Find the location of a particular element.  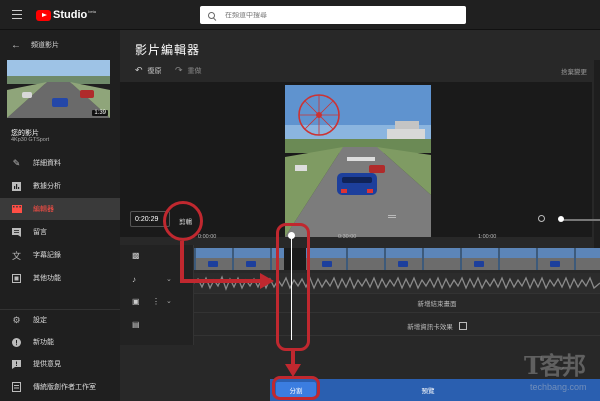

watermark: T客邦 techbang.com is located at coordinates (560, 370).